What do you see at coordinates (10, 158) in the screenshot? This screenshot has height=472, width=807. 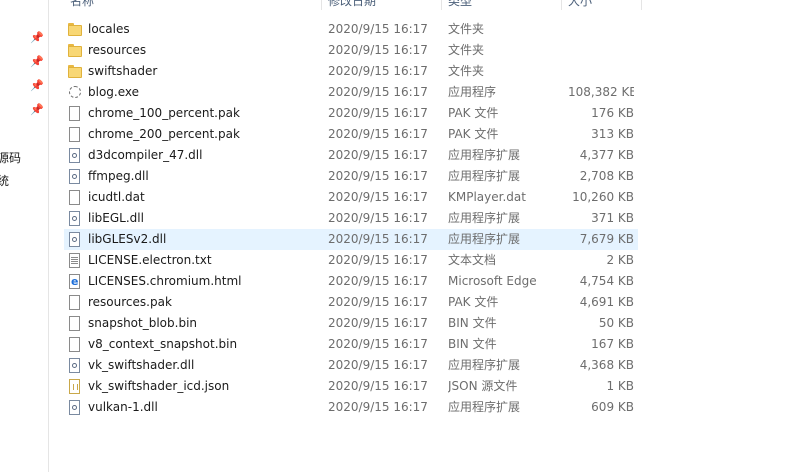 I see `nav-item-label: 源码` at bounding box center [10, 158].